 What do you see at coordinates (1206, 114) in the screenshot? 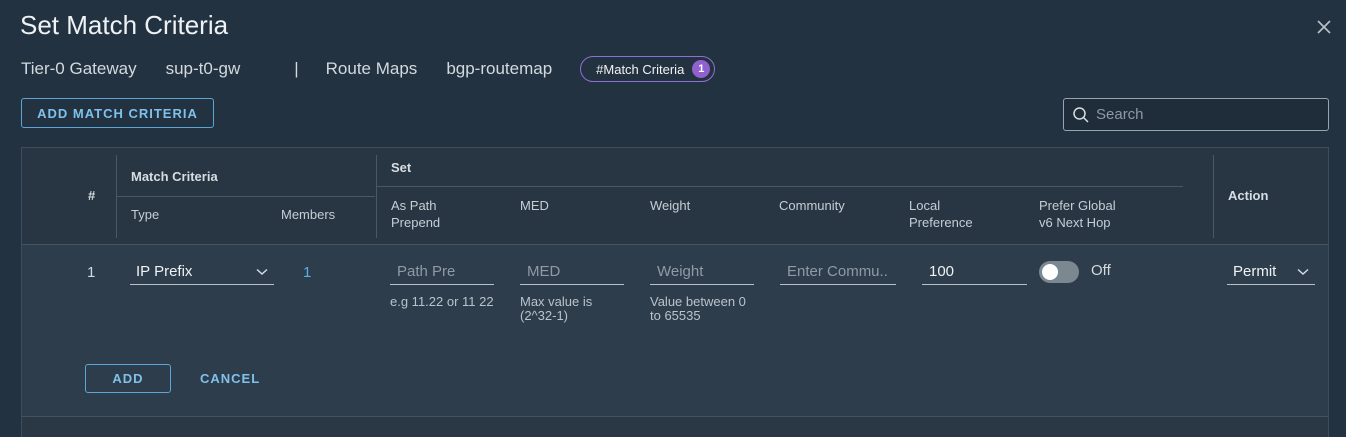
I see `search-input` at bounding box center [1206, 114].